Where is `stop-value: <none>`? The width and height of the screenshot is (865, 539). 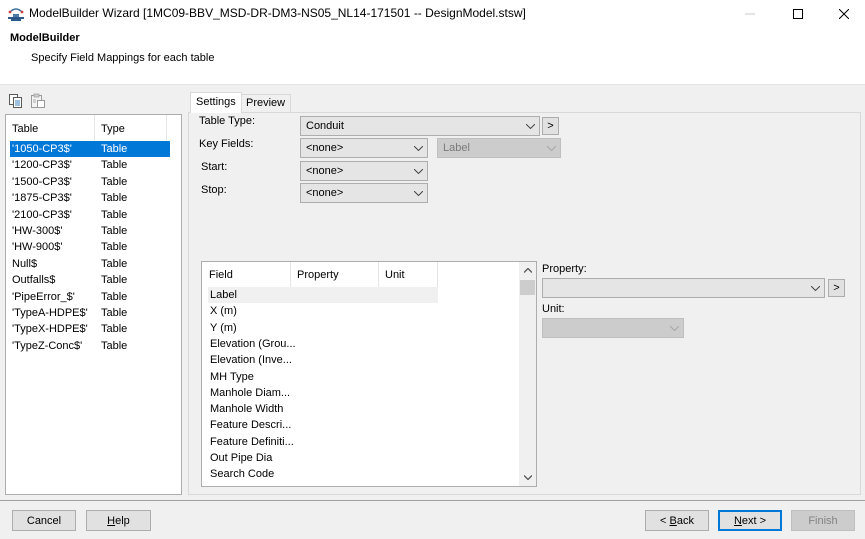
stop-value: <none> is located at coordinates (325, 193).